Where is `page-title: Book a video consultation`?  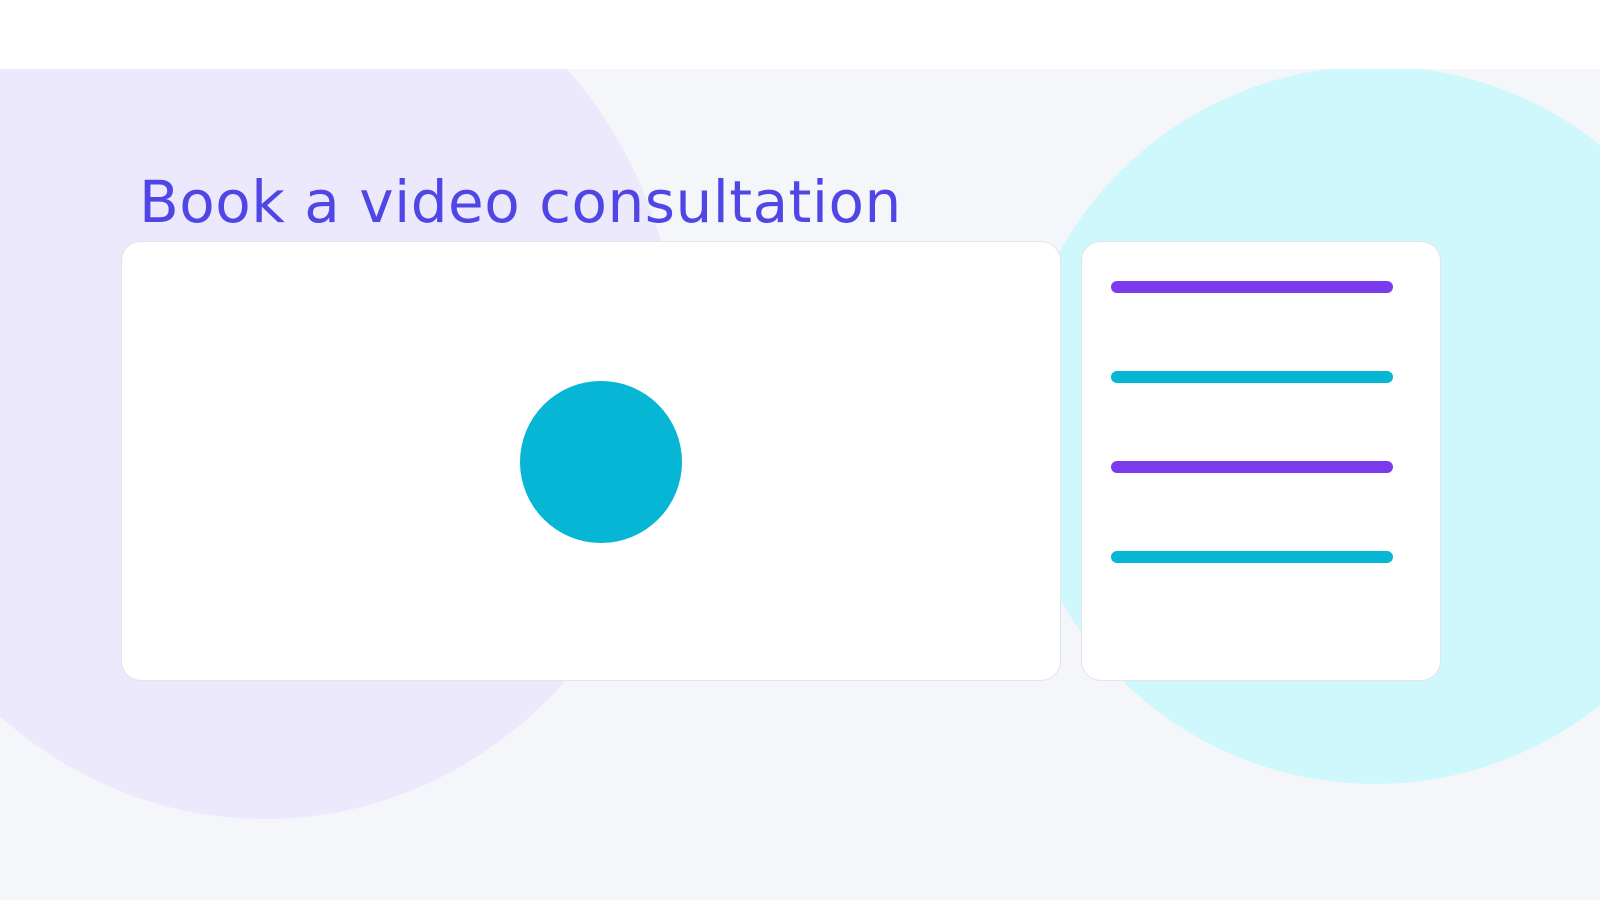 page-title: Book a video consultation is located at coordinates (520, 202).